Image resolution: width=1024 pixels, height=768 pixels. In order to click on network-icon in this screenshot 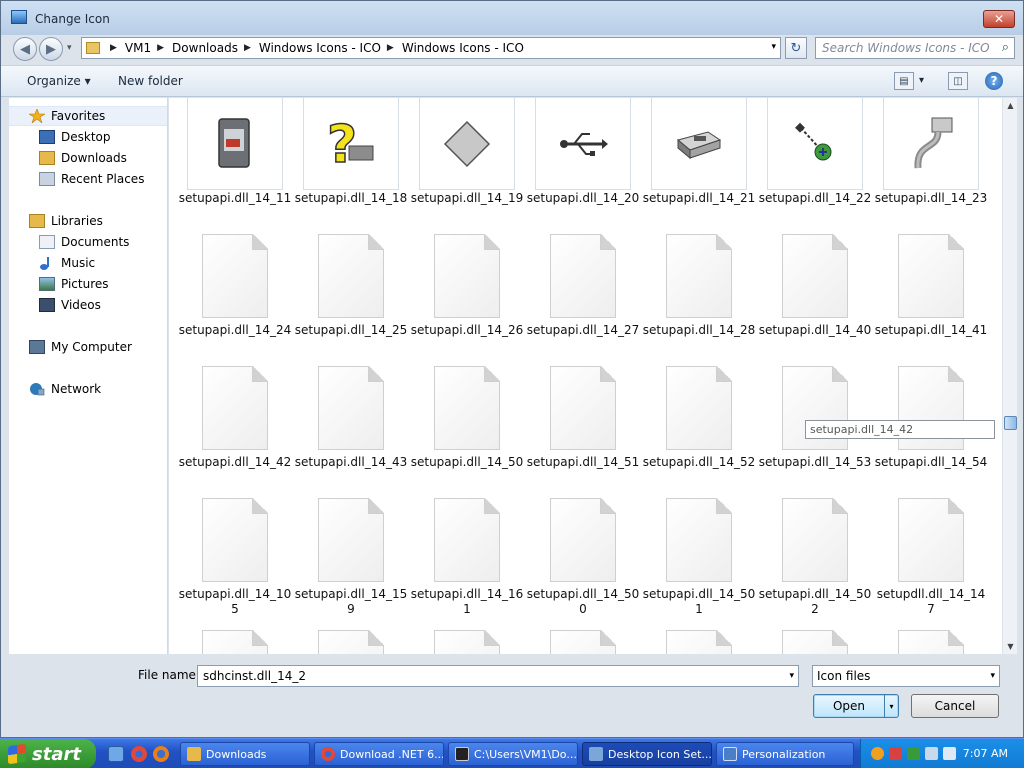, I will do `click(37, 389)`.